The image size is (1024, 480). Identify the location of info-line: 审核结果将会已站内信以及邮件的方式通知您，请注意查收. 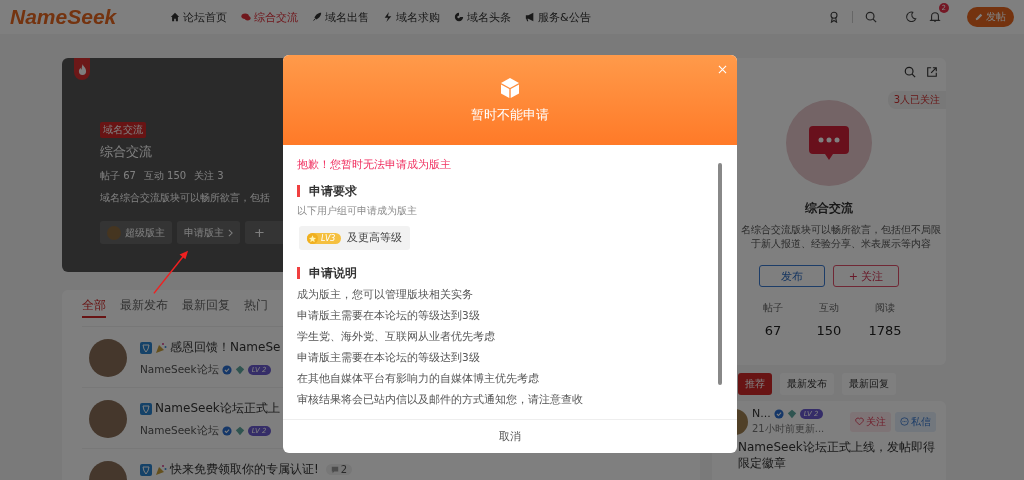
(440, 399).